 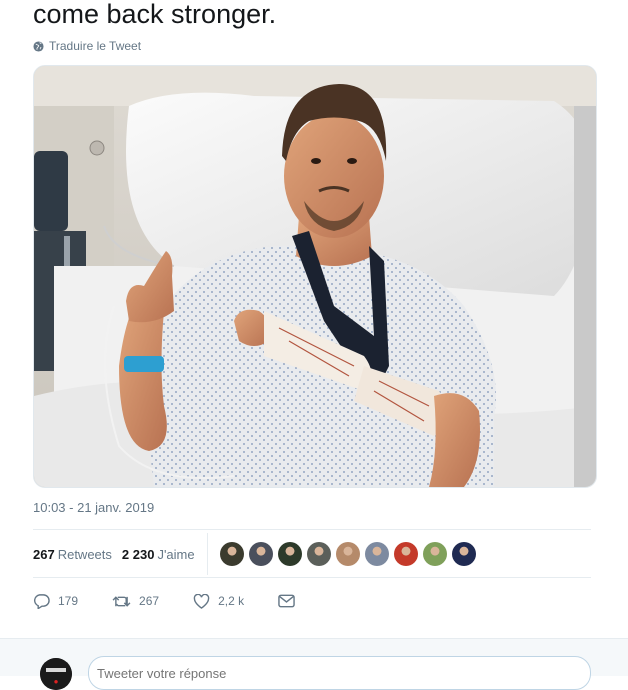 What do you see at coordinates (38, 46) in the screenshot?
I see `globe-icon` at bounding box center [38, 46].